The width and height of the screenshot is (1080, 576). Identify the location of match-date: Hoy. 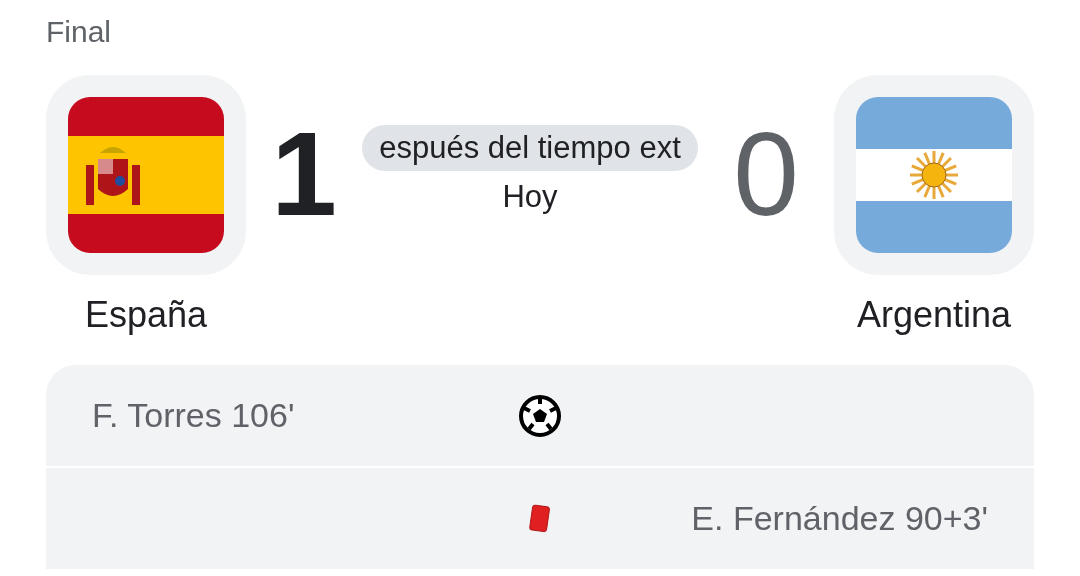
(530, 196).